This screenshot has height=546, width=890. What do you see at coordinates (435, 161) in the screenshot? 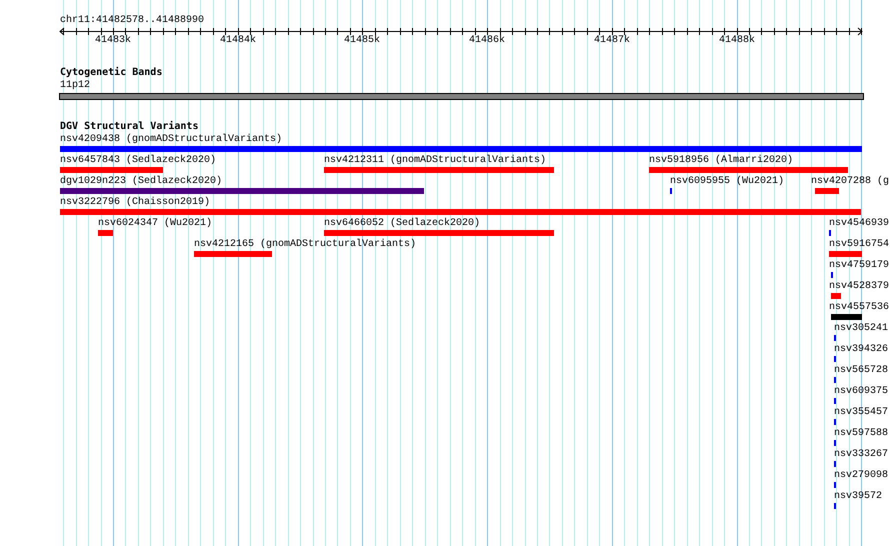
I see `feature-label: nsv4212311 (gnomADStructuralVariants)` at bounding box center [435, 161].